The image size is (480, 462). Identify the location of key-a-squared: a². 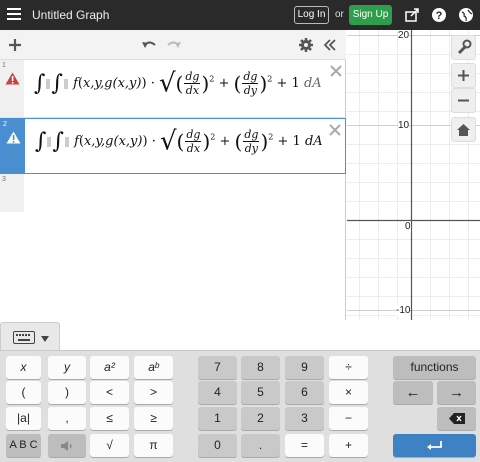
(109, 367).